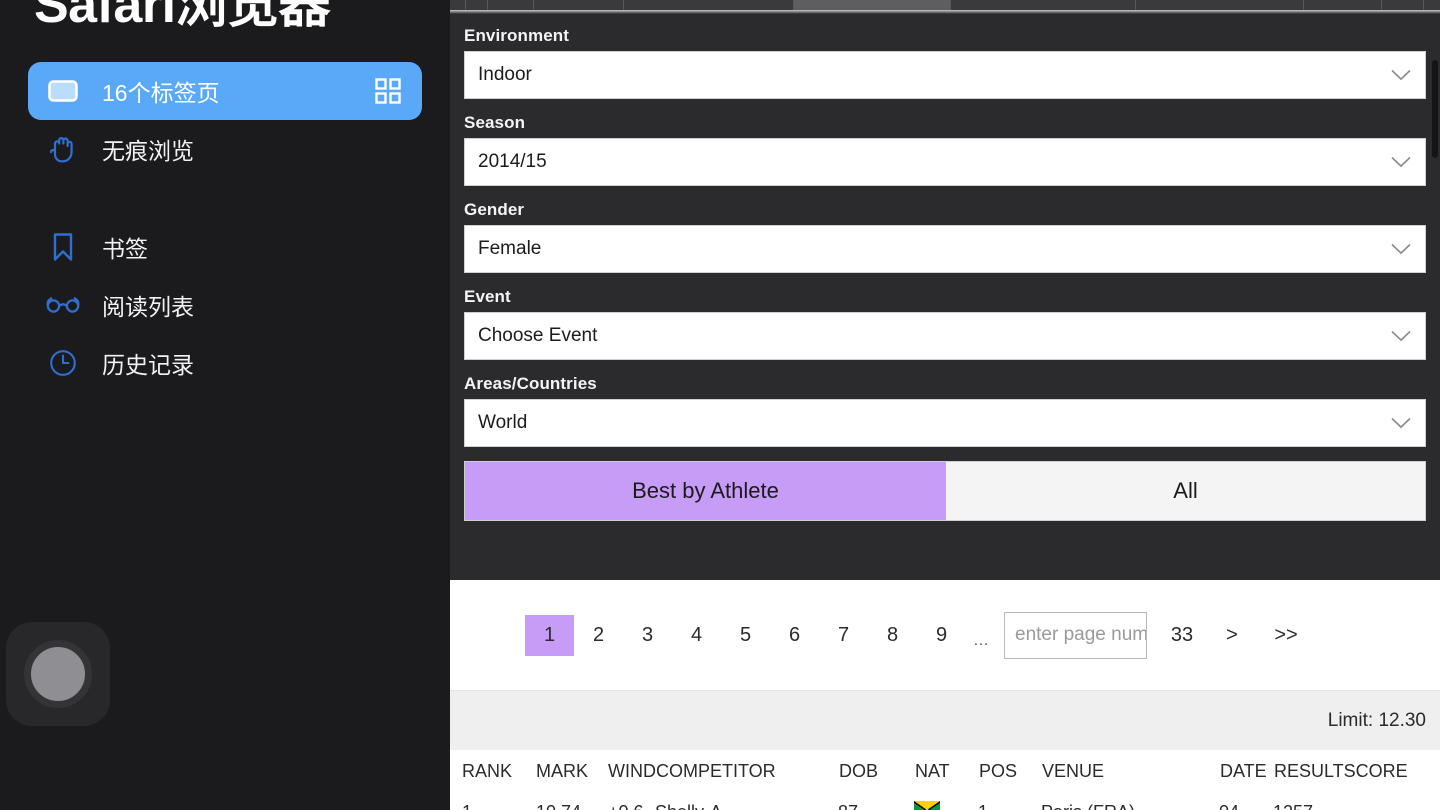 The image size is (1440, 810). I want to click on assistive-touch-ring, so click(58, 674).